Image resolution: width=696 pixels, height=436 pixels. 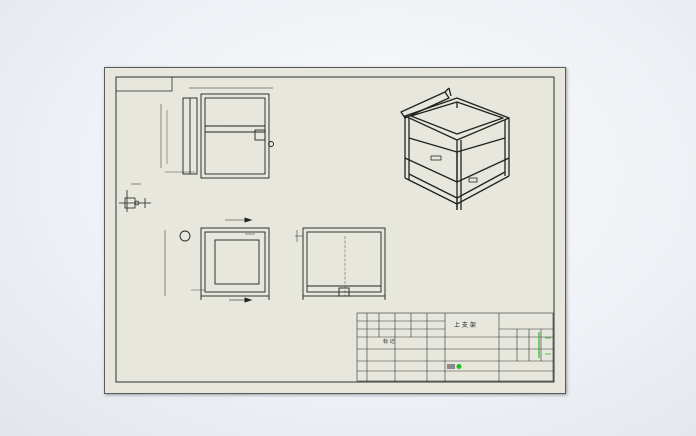 I want to click on sheet-corner-box, so click(x=144, y=84).